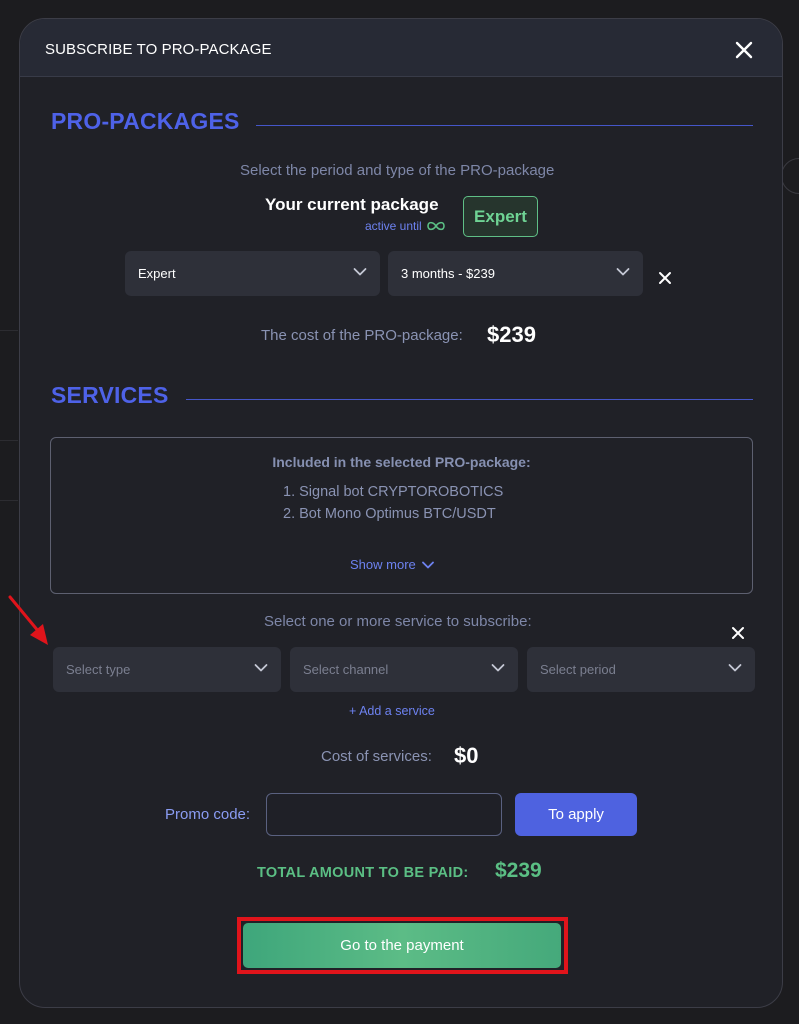 This screenshot has height=1024, width=799. Describe the element at coordinates (110, 395) in the screenshot. I see `services-heading: SERVICES` at that location.